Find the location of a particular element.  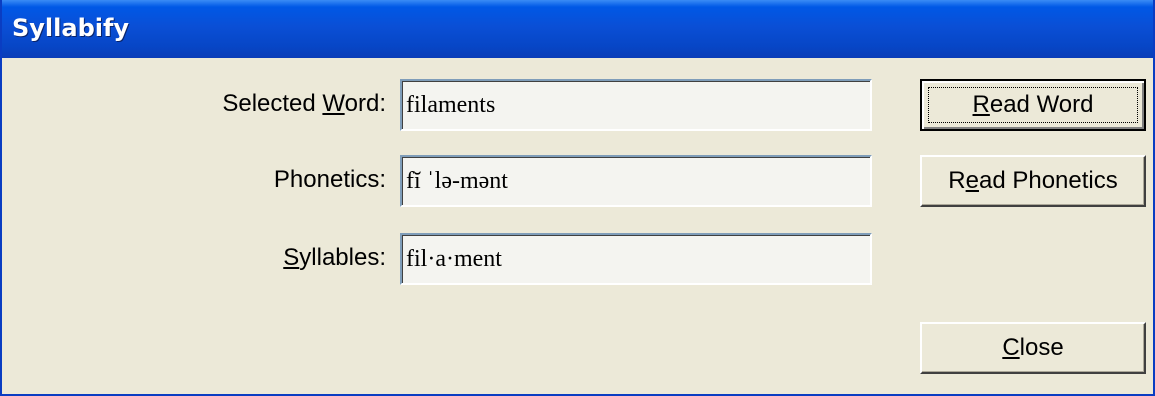

read-phonetics-button: Read Phonetics is located at coordinates (1033, 181).